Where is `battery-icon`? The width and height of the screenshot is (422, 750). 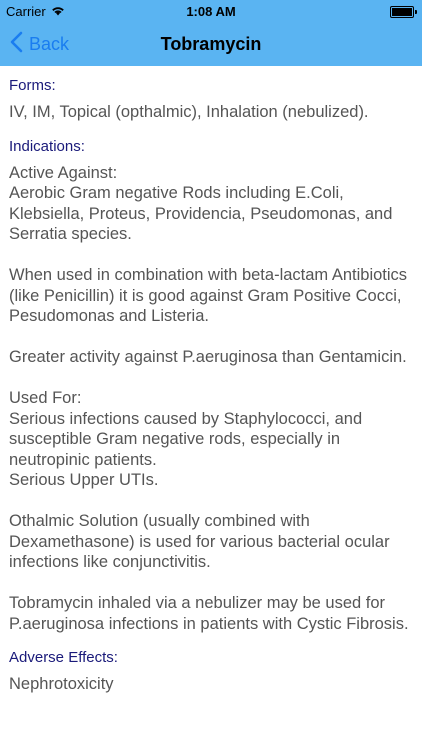 battery-icon is located at coordinates (403, 12).